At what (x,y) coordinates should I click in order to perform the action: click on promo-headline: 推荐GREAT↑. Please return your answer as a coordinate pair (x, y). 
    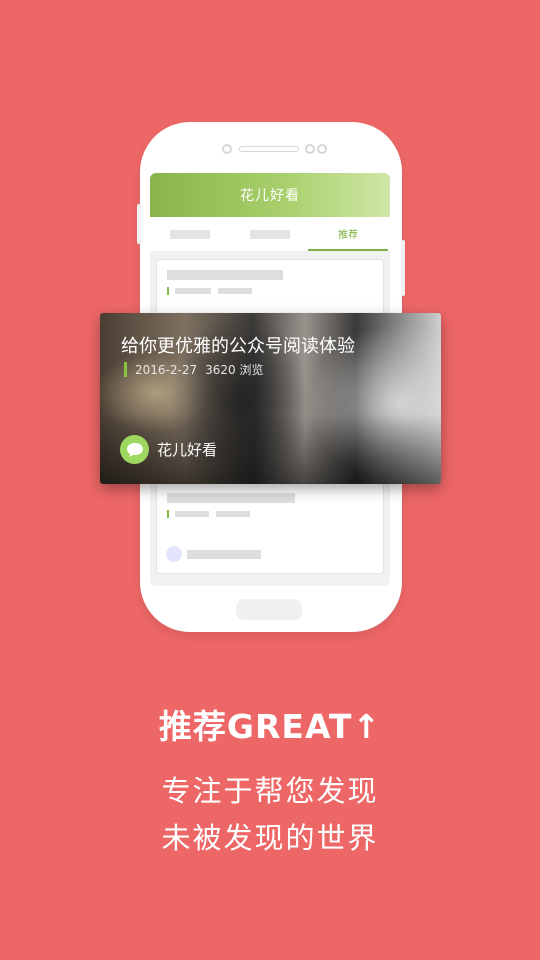
    Looking at the image, I should click on (270, 726).